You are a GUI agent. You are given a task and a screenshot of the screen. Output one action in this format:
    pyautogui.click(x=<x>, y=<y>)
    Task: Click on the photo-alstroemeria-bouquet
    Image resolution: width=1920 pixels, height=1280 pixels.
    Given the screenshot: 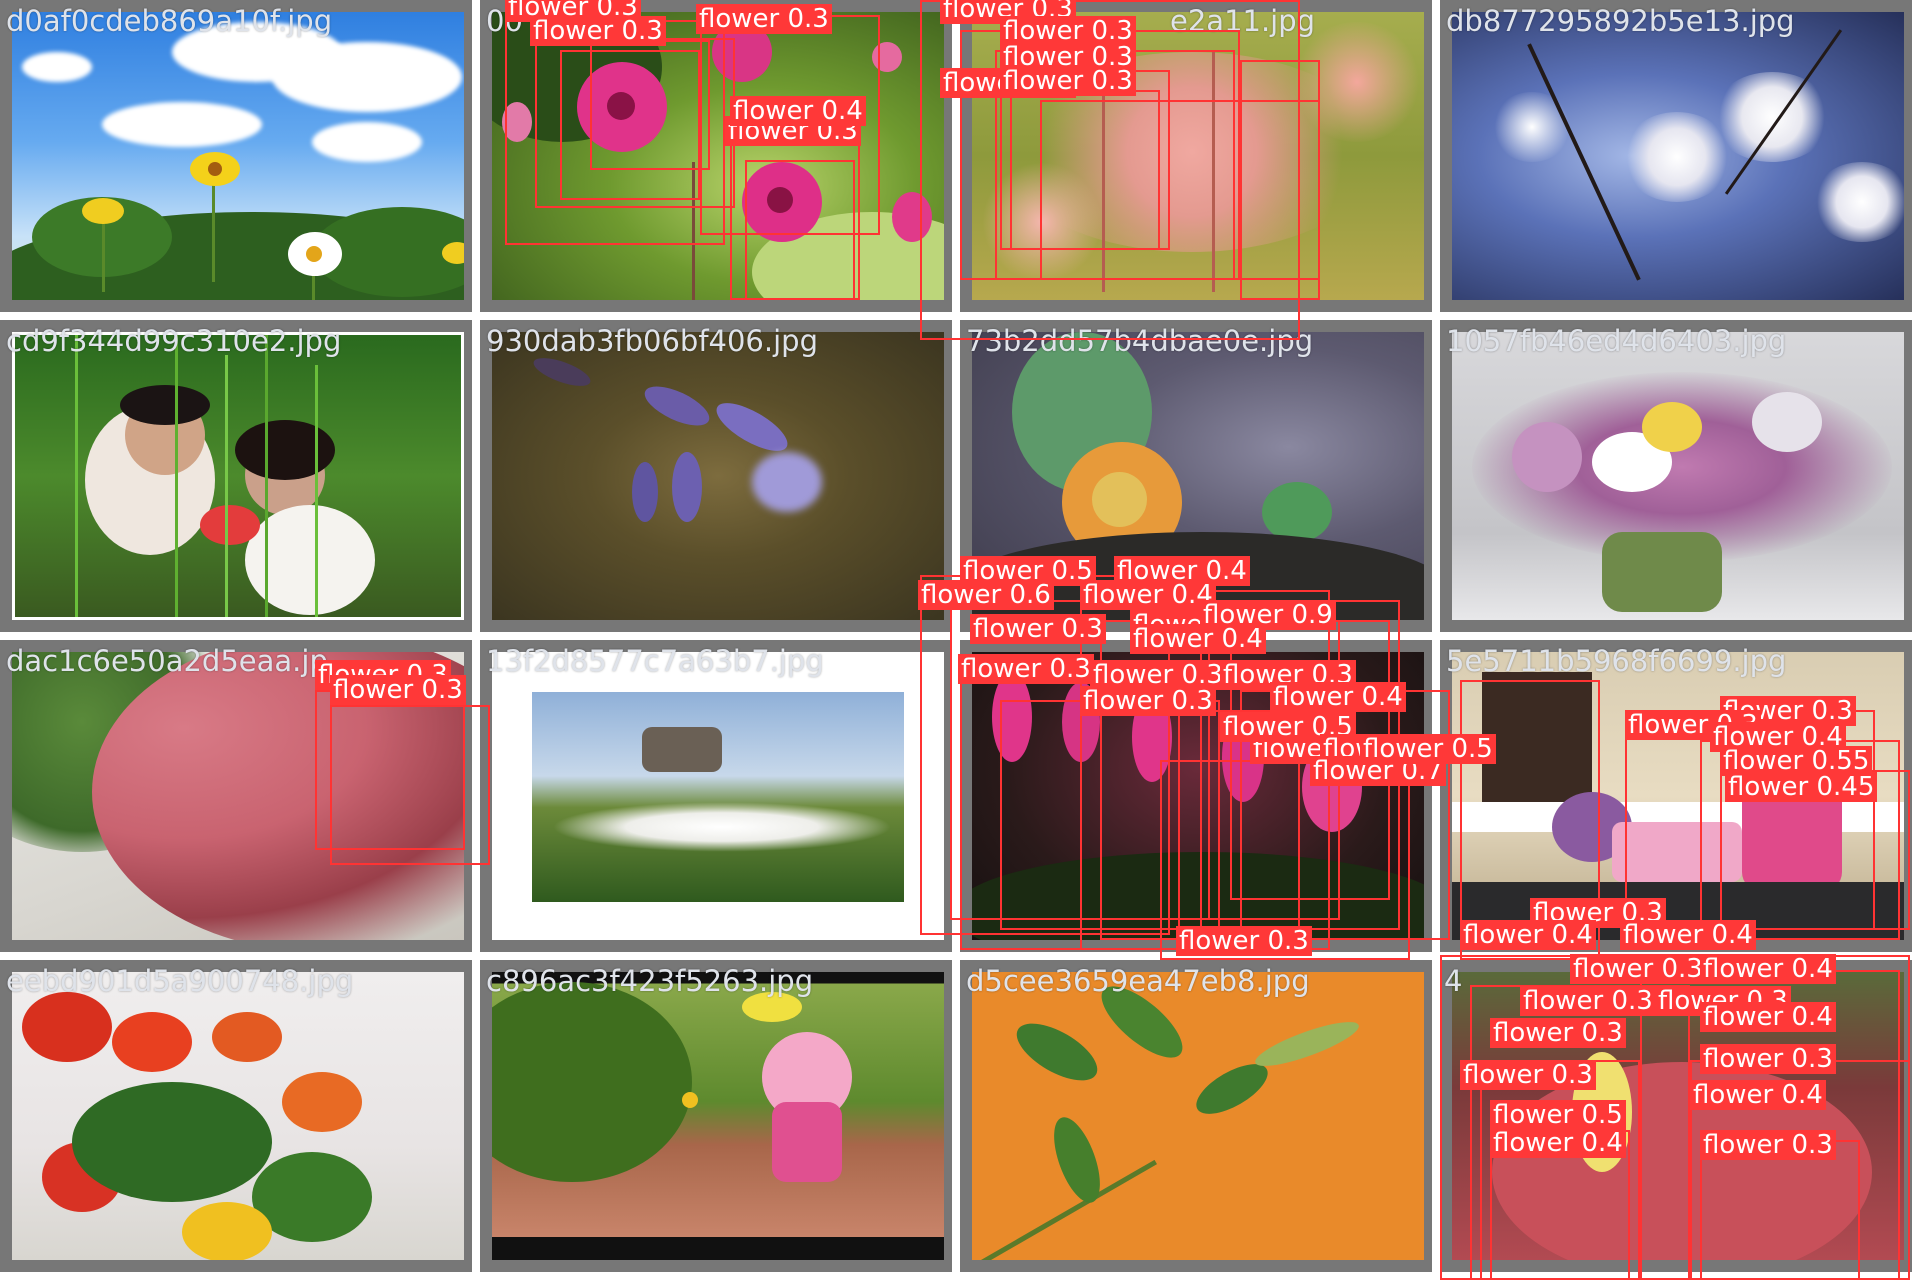 What is the action you would take?
    pyautogui.click(x=1678, y=476)
    